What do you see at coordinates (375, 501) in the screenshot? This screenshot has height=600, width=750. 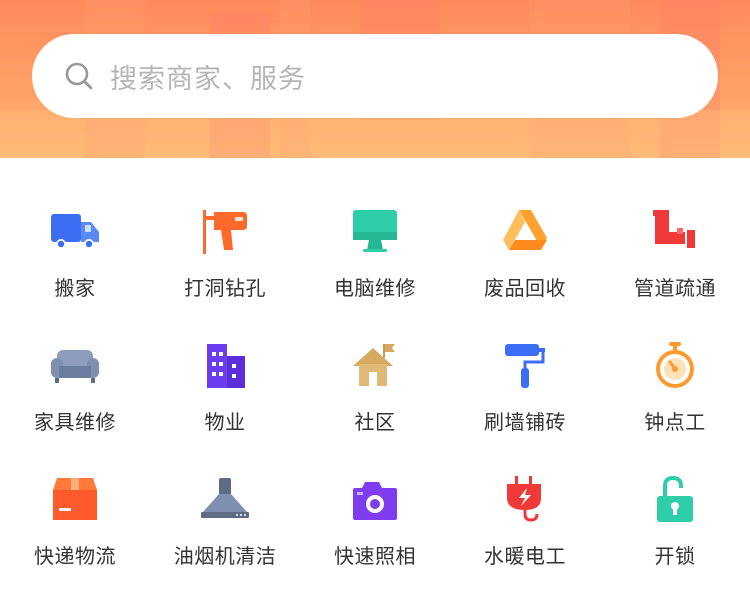 I see `camera-icon` at bounding box center [375, 501].